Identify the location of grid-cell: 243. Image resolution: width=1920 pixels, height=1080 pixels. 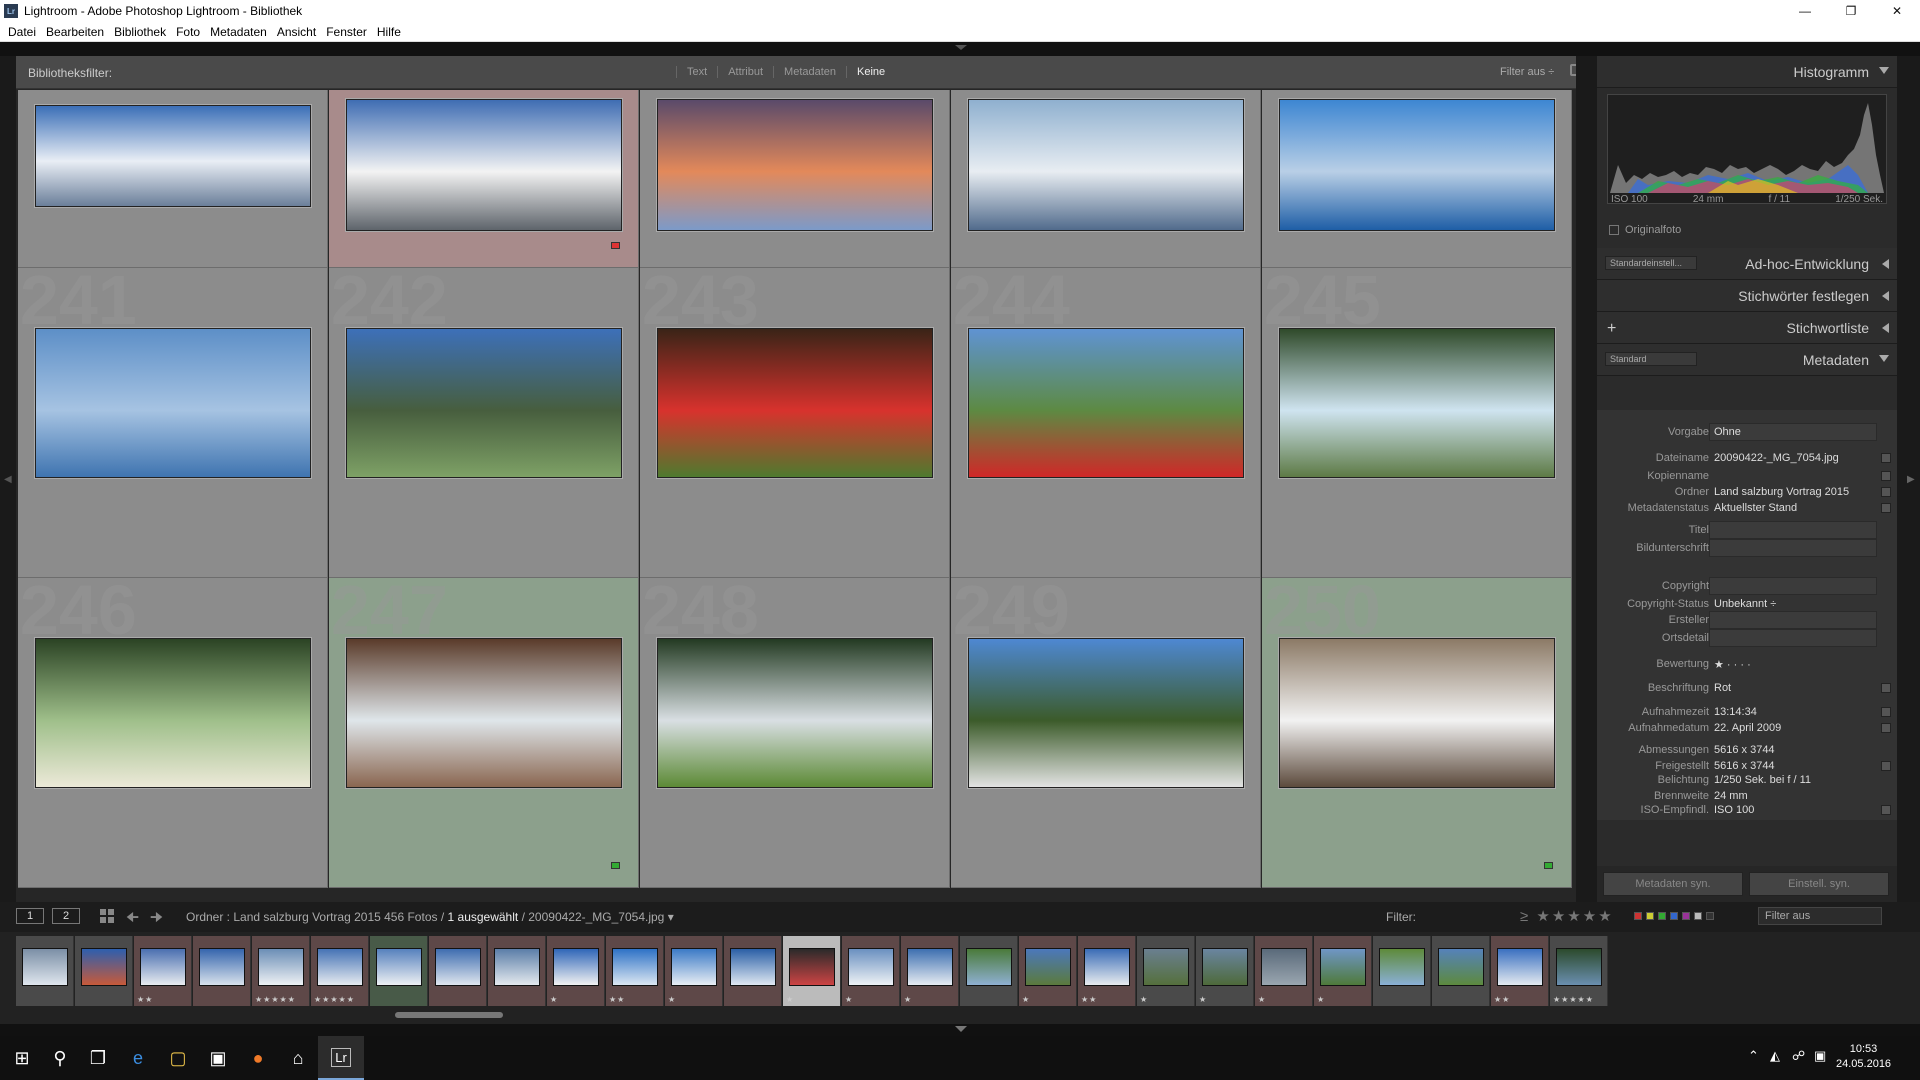
(795, 423).